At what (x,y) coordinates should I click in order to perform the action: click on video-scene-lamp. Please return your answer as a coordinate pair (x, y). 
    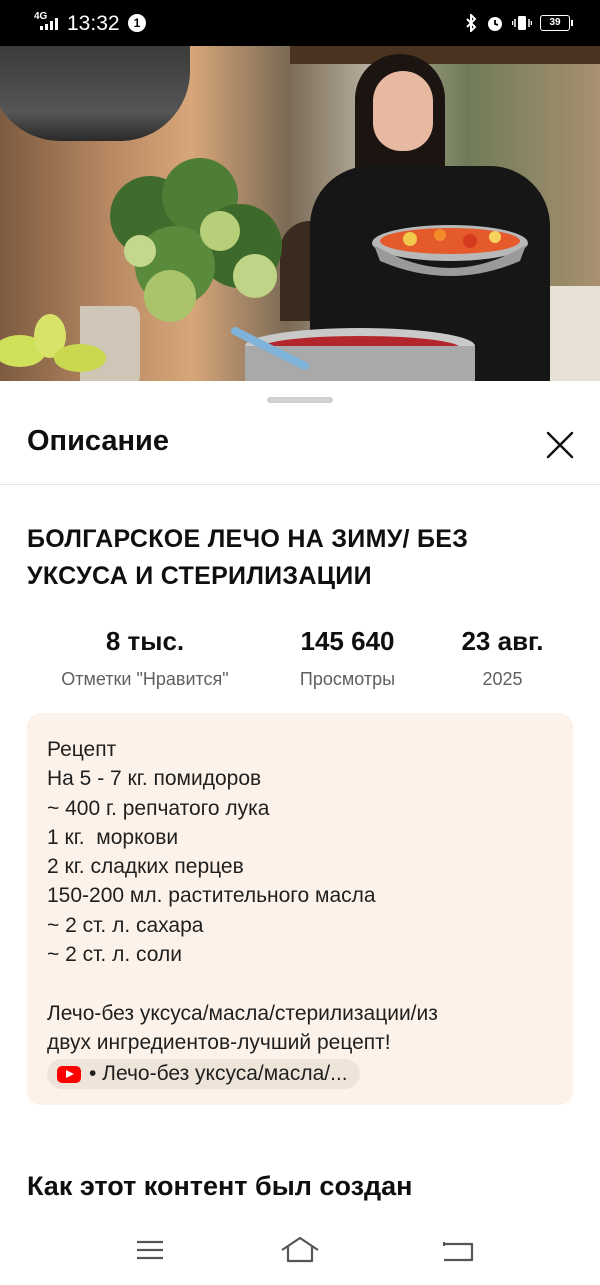
    Looking at the image, I should click on (95, 93).